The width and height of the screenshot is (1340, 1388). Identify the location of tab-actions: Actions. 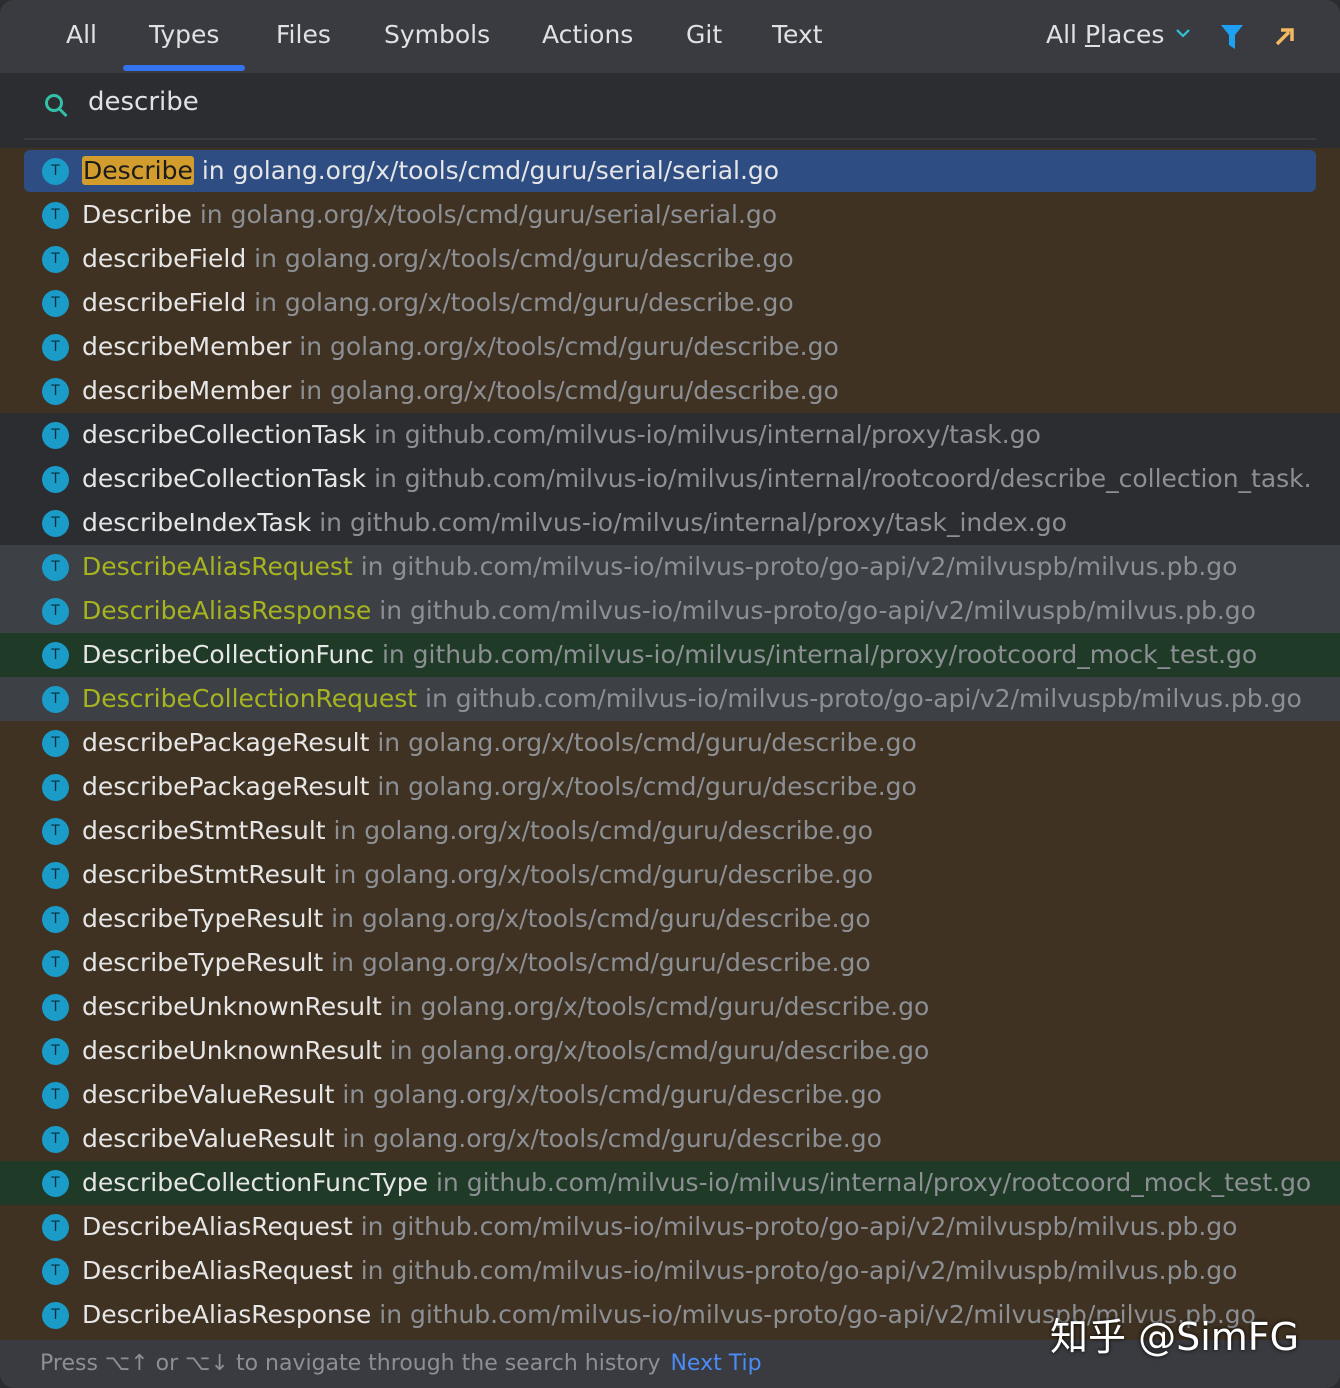
(587, 34).